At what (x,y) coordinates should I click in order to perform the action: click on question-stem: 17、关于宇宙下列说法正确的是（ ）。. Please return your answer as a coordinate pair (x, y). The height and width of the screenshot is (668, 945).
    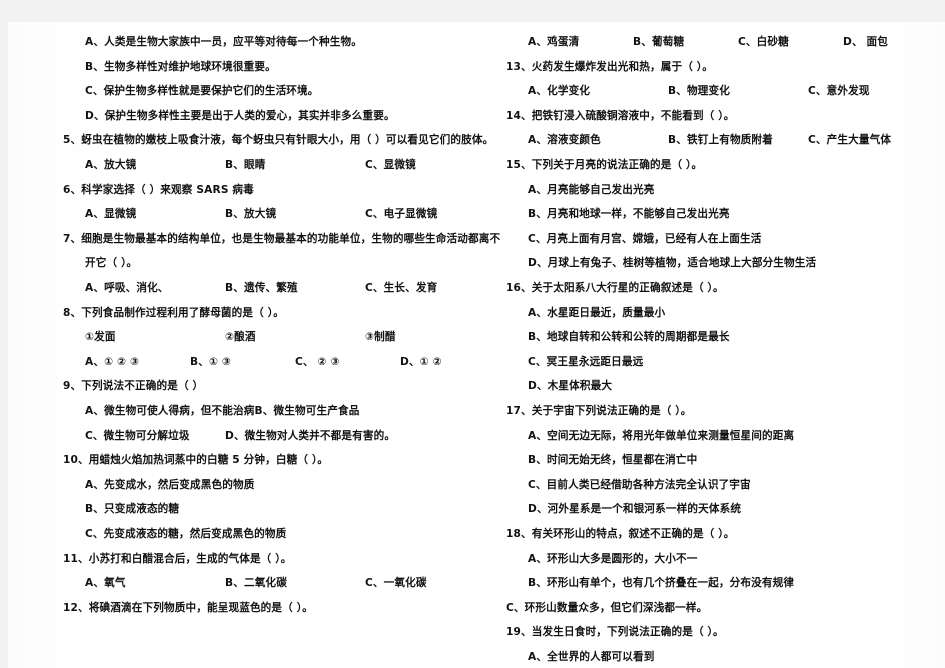
    Looking at the image, I should click on (599, 411).